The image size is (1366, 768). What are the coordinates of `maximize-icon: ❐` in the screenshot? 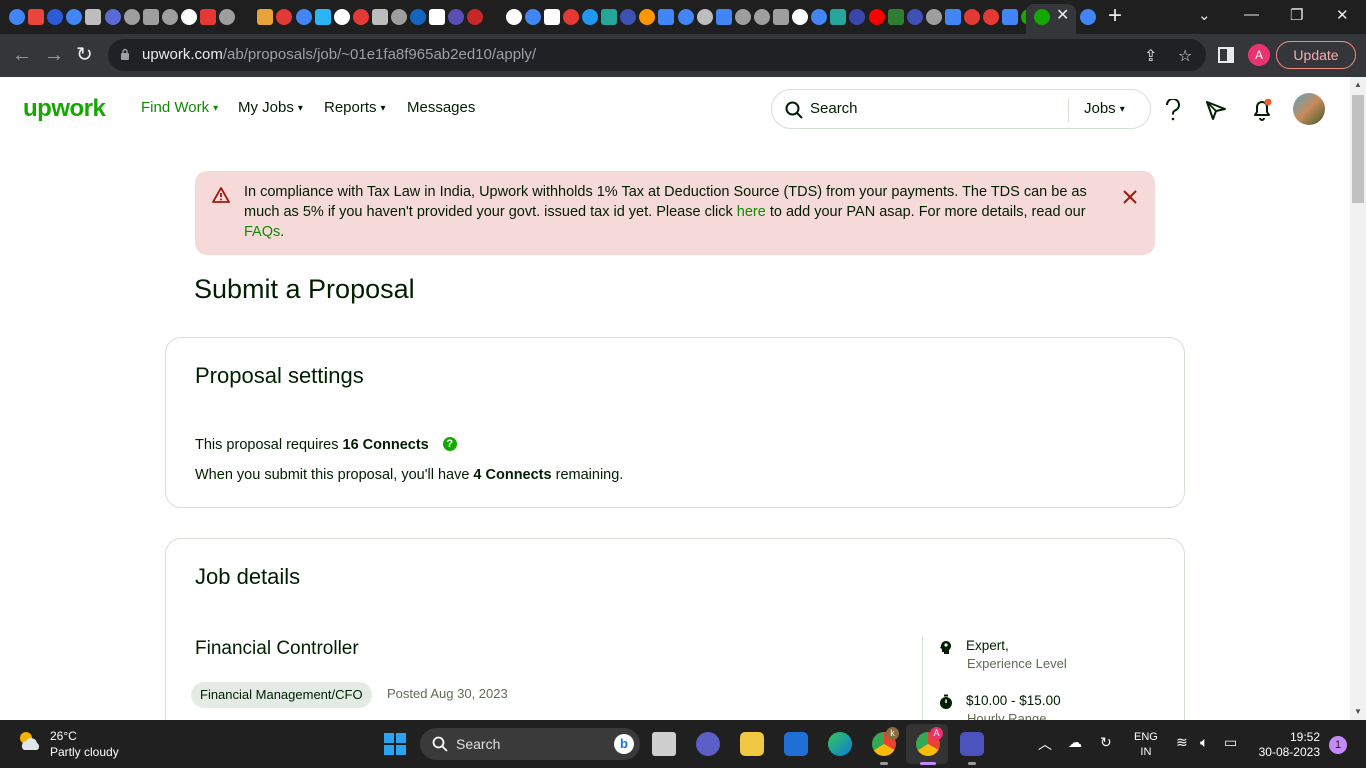 It's located at (1296, 15).